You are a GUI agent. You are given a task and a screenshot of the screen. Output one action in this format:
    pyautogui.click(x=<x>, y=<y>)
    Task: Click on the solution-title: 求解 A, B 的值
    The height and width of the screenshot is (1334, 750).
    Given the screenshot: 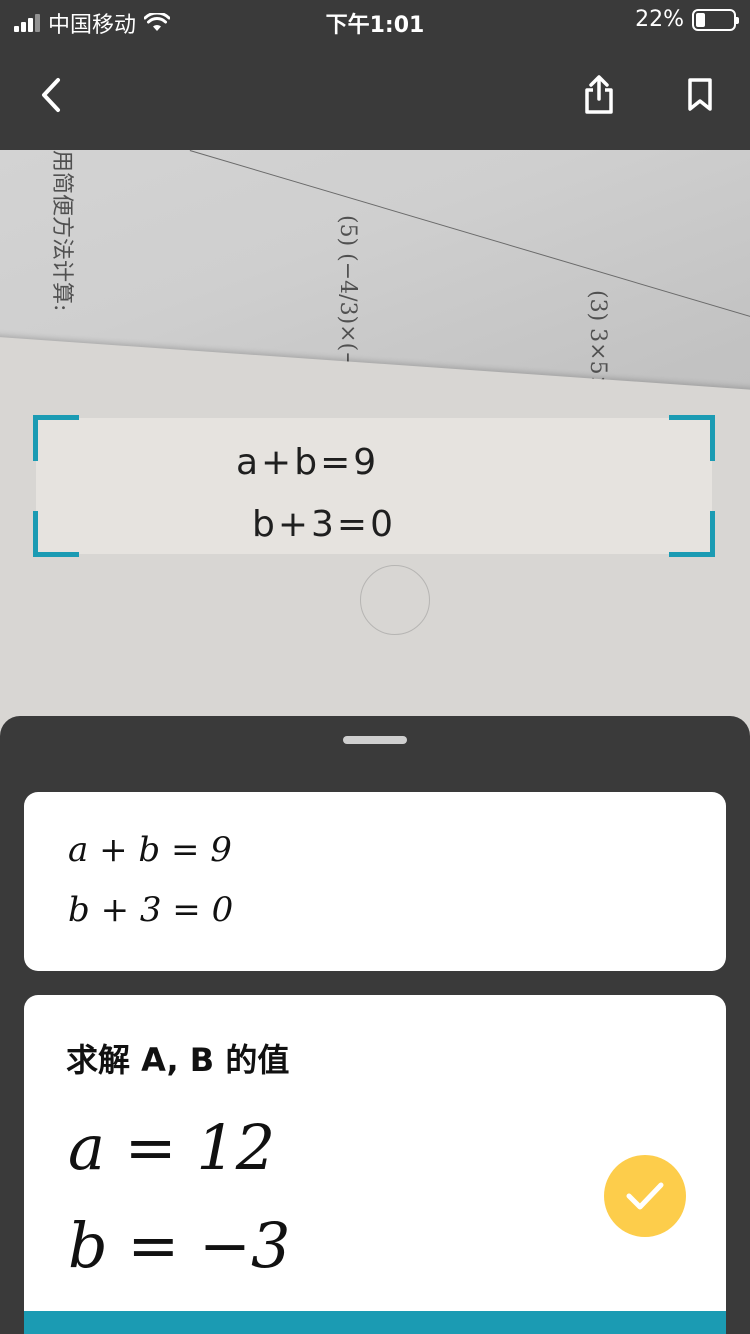 What is the action you would take?
    pyautogui.click(x=178, y=1060)
    